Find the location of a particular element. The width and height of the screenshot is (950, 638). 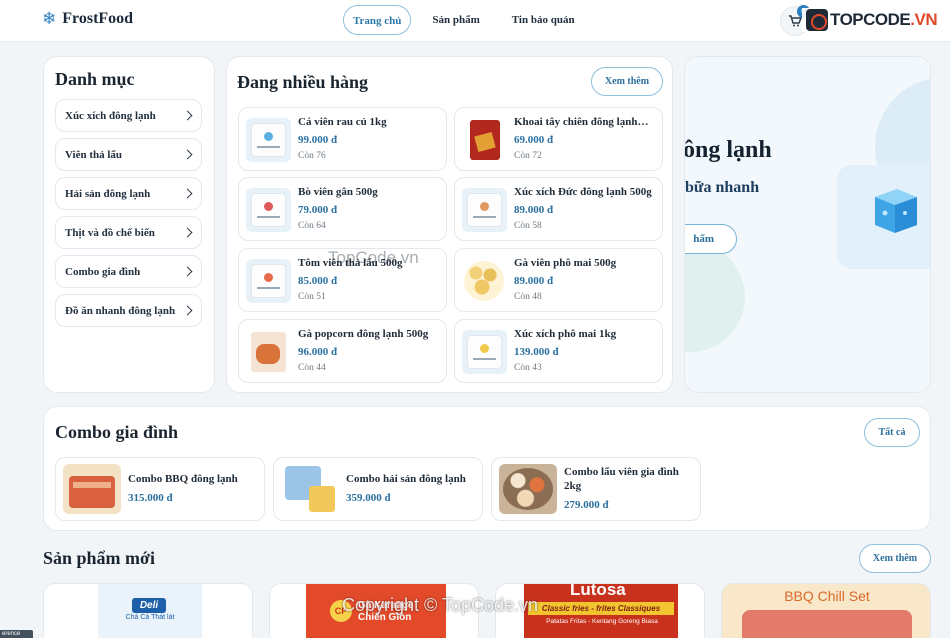

category-item: Xúc xích đông lạnh is located at coordinates (128, 115).